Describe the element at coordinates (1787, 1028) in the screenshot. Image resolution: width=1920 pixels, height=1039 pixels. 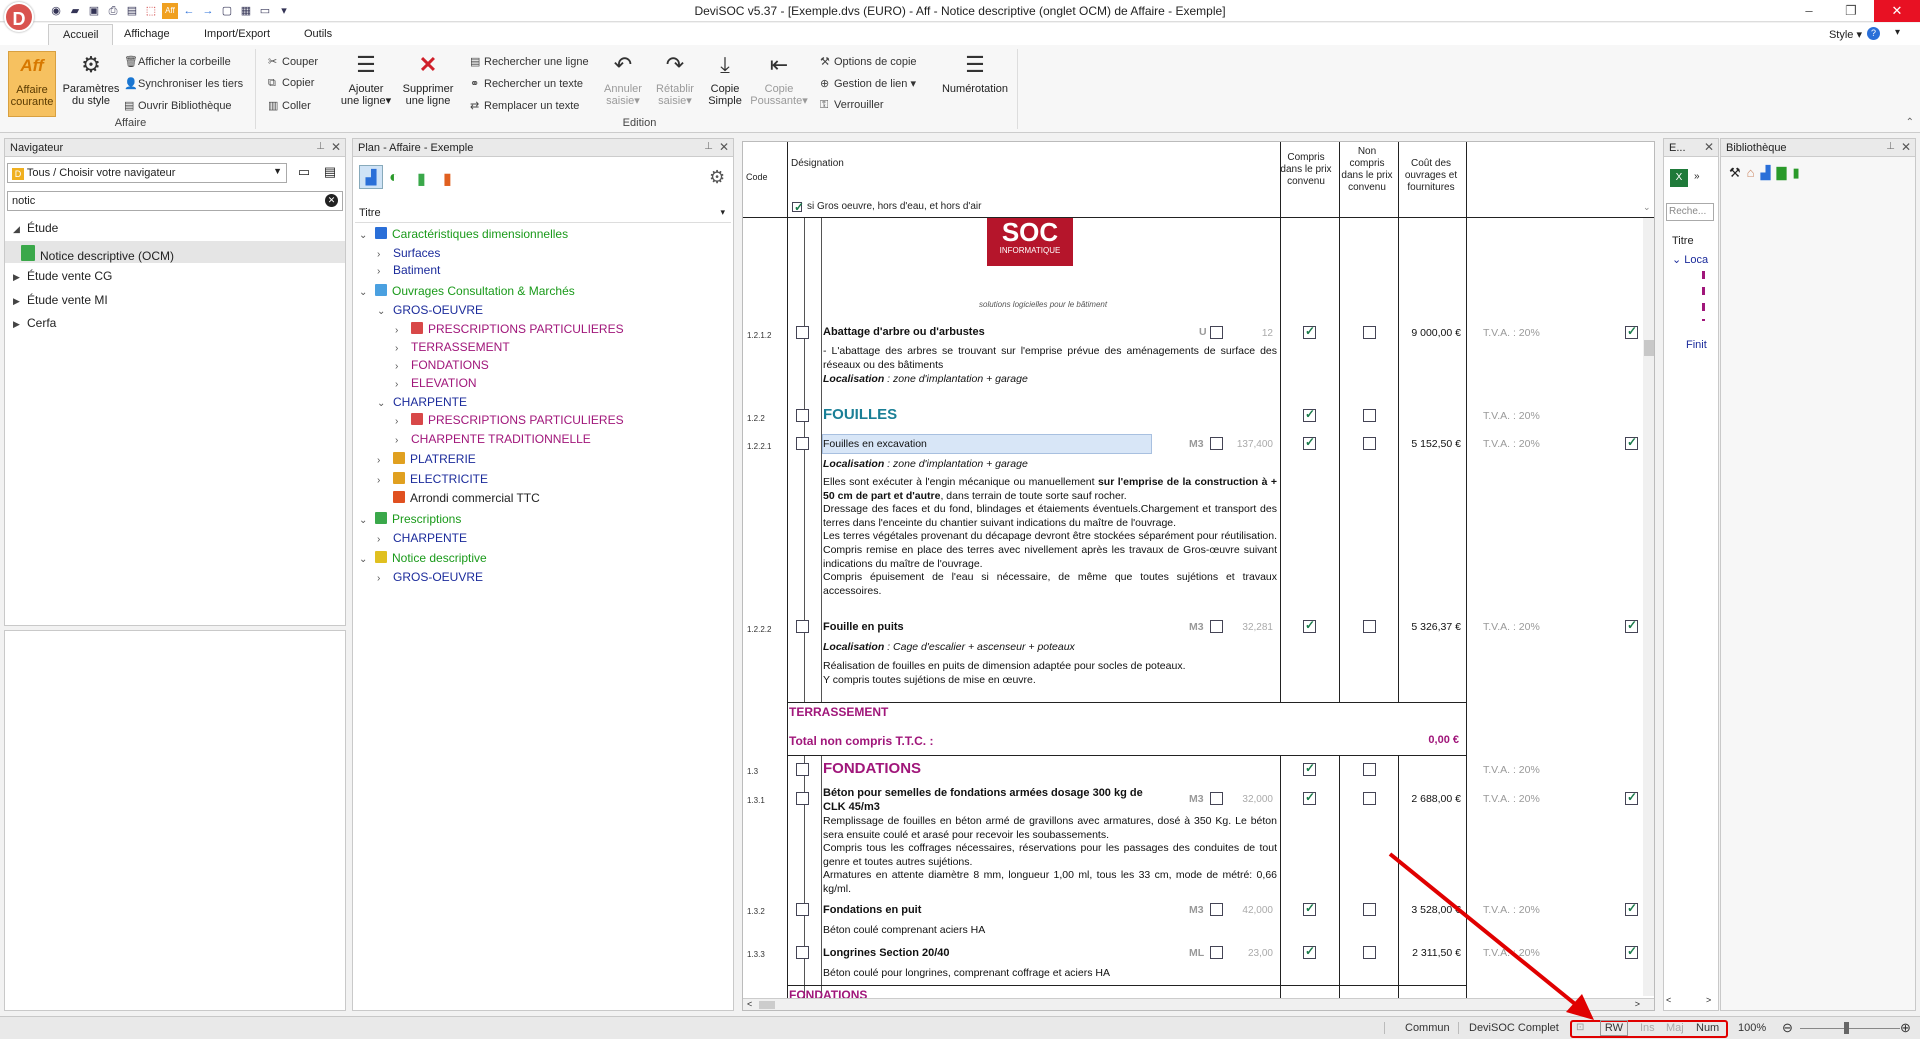
I see `zoom-out-icon: ⊖` at that location.